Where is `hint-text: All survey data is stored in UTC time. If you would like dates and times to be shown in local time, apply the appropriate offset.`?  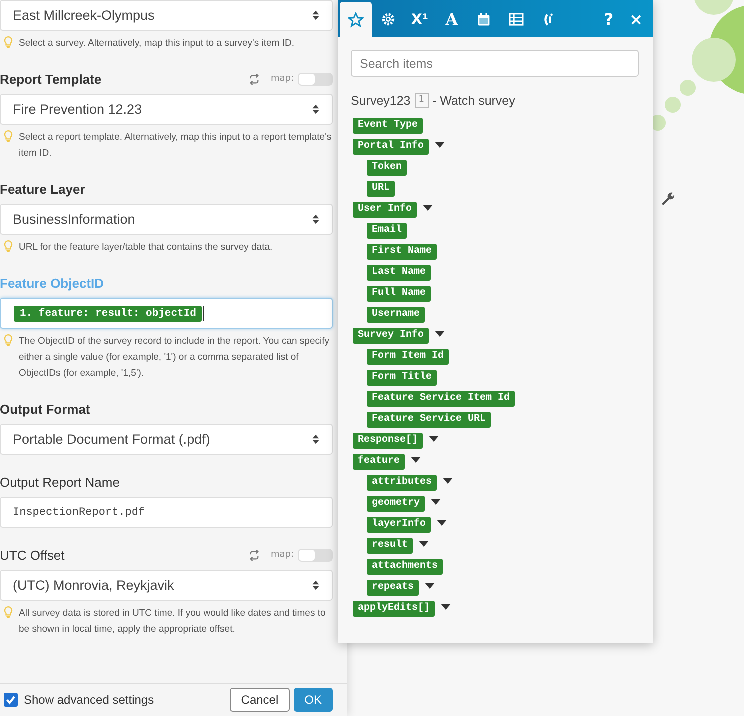 hint-text: All survey data is stored in UTC time. If you would like dates and times to be shown in local time, apply the appropriate offset. is located at coordinates (173, 622).